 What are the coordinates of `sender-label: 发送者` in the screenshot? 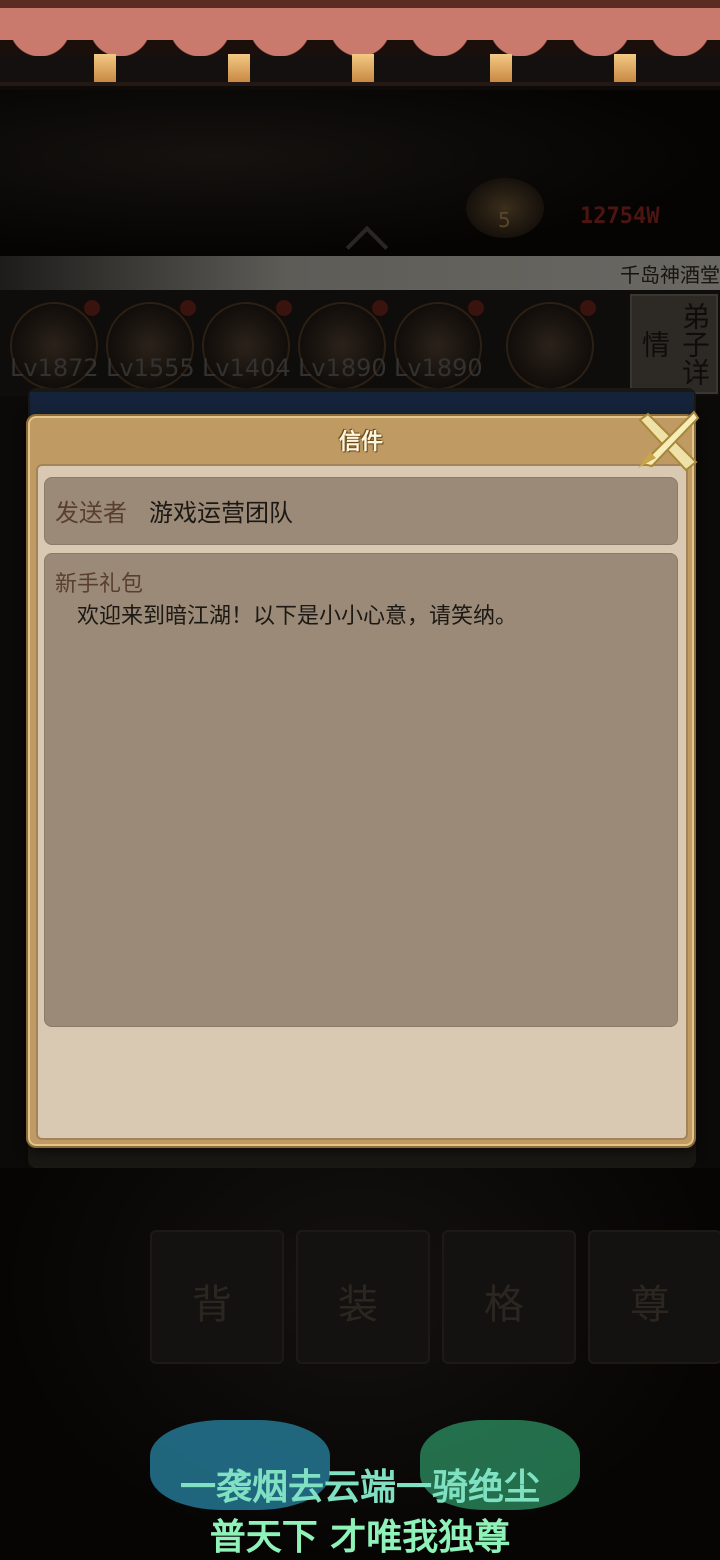 It's located at (91, 513).